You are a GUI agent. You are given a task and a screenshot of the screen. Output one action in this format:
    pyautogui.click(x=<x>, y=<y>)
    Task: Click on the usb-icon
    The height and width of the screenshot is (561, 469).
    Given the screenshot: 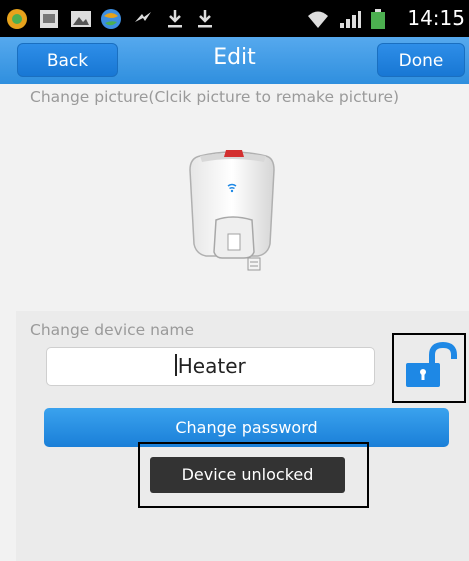 What is the action you would take?
    pyautogui.click(x=143, y=17)
    